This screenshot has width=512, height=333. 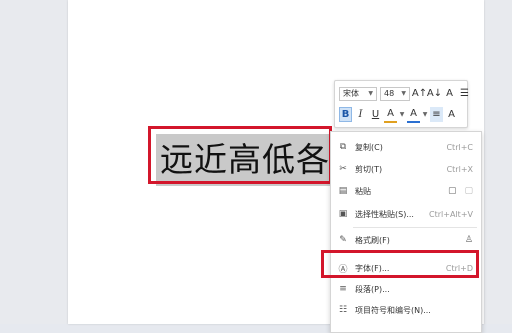 What do you see at coordinates (343, 147) in the screenshot?
I see `copy-icon: ⧉` at bounding box center [343, 147].